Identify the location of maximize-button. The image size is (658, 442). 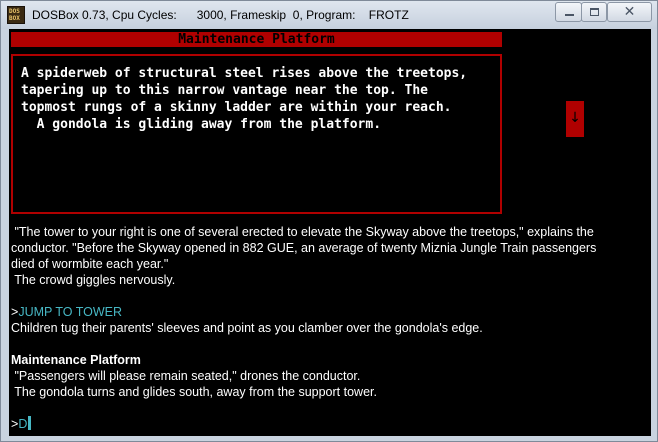
(594, 12).